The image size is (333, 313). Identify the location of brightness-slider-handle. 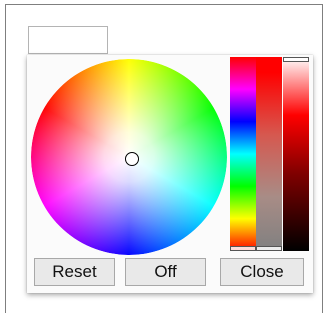
(296, 59).